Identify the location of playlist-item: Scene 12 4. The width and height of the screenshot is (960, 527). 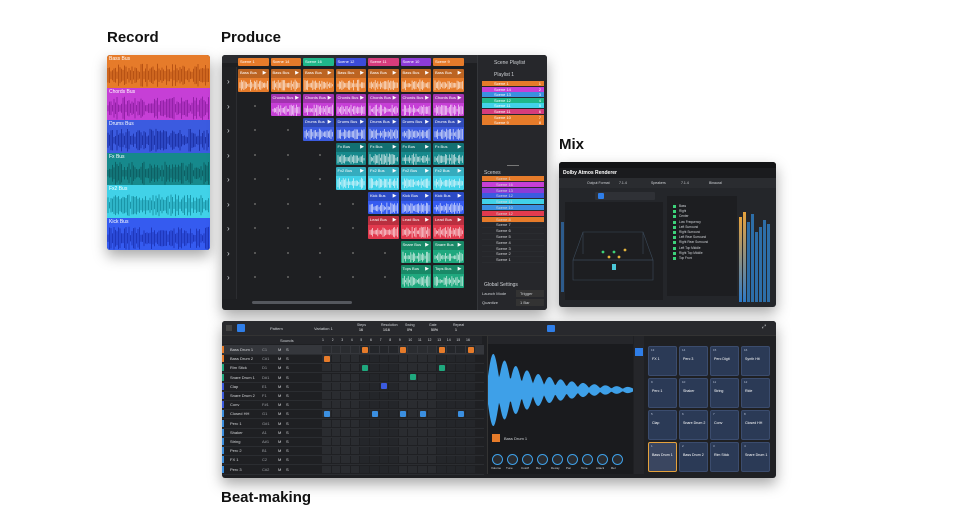
(513, 100).